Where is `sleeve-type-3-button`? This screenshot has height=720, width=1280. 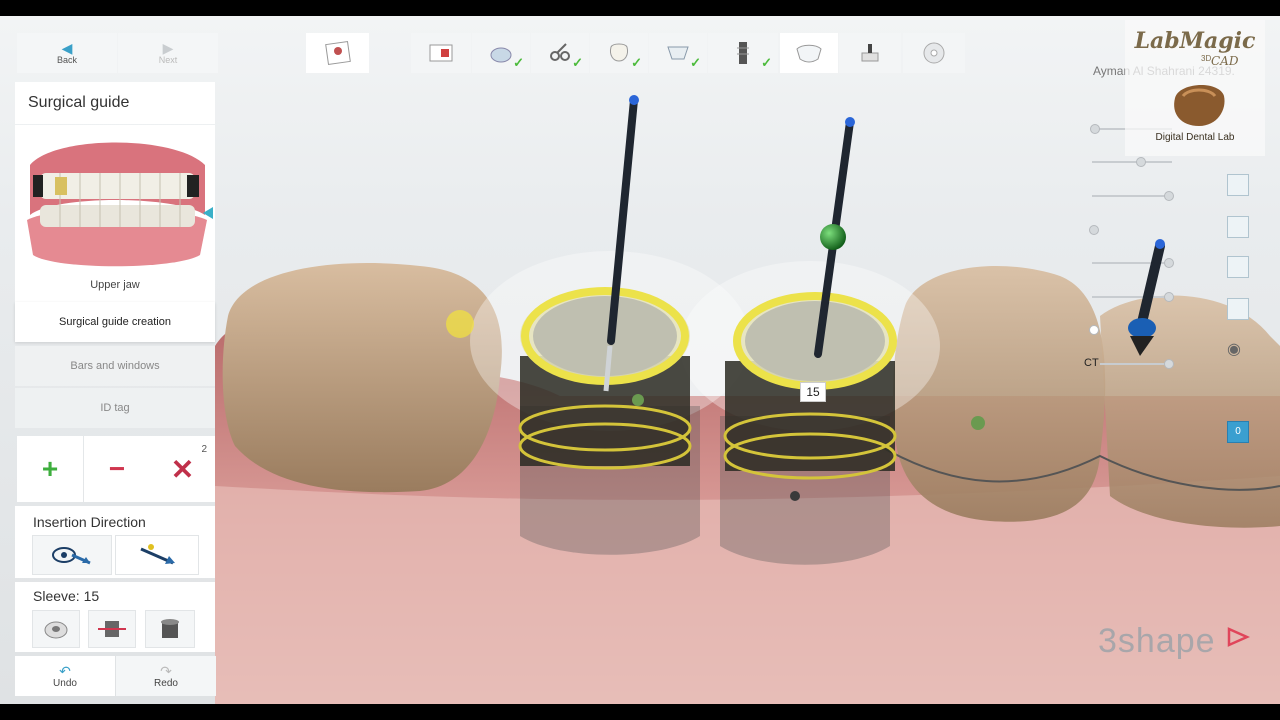
sleeve-type-3-button is located at coordinates (170, 629).